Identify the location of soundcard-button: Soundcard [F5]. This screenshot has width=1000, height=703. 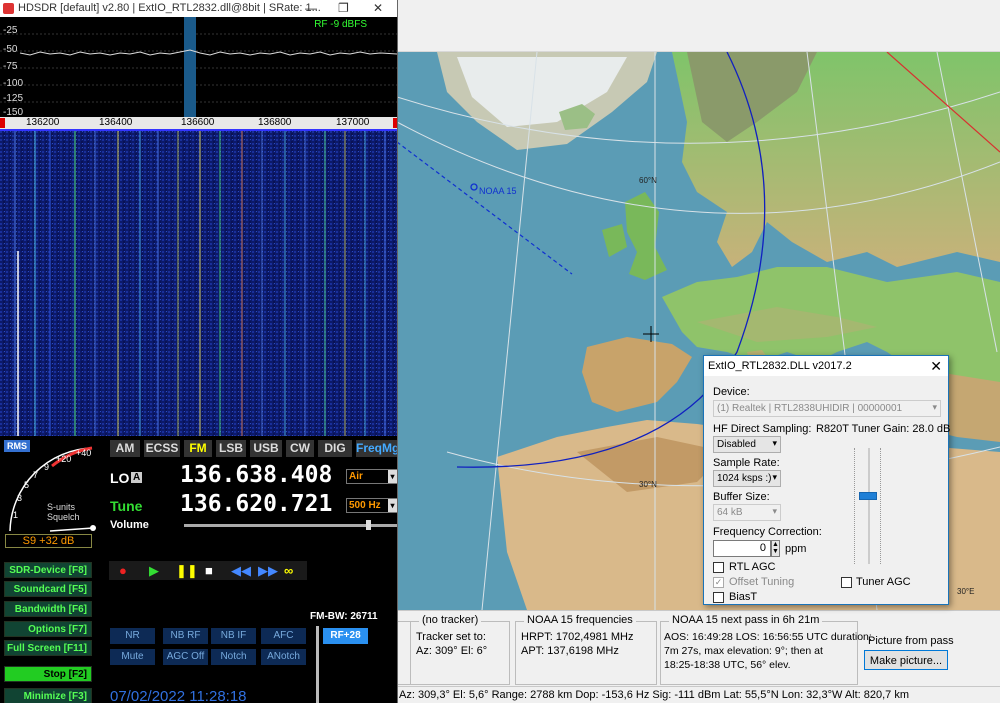
(48, 589).